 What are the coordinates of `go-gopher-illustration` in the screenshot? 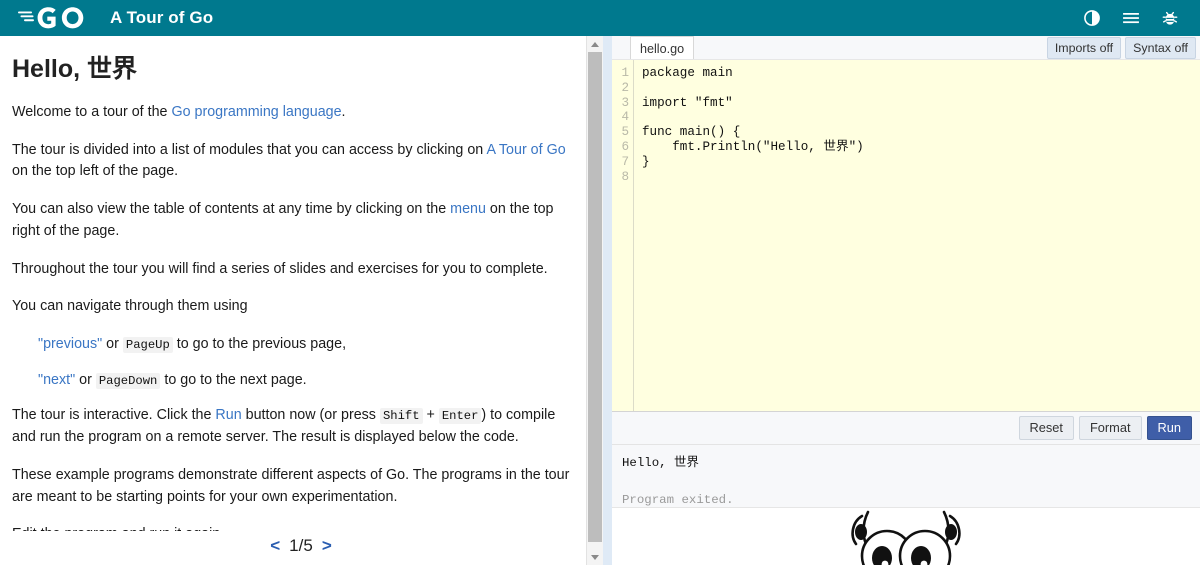 It's located at (906, 537).